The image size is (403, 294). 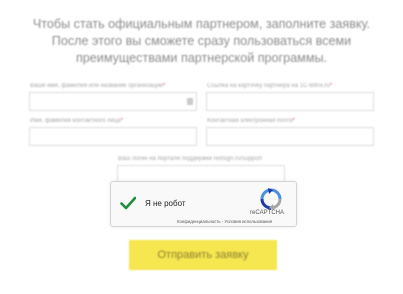 I want to click on name-org-field, so click(x=113, y=101).